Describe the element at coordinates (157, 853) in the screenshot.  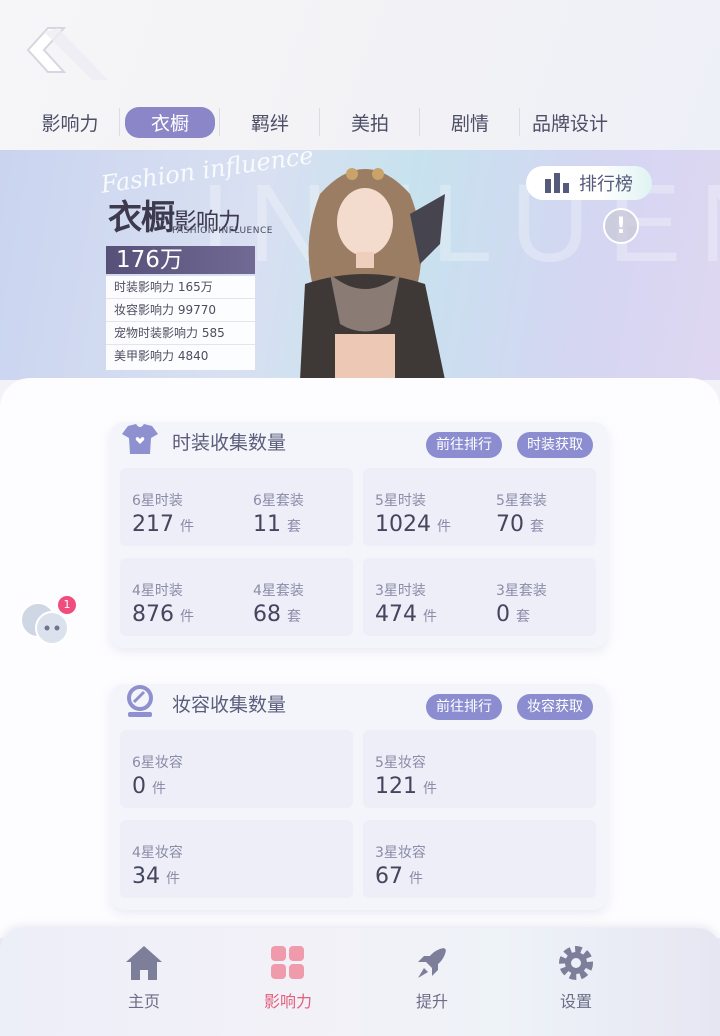
I see `stat-label: 4星妆容` at that location.